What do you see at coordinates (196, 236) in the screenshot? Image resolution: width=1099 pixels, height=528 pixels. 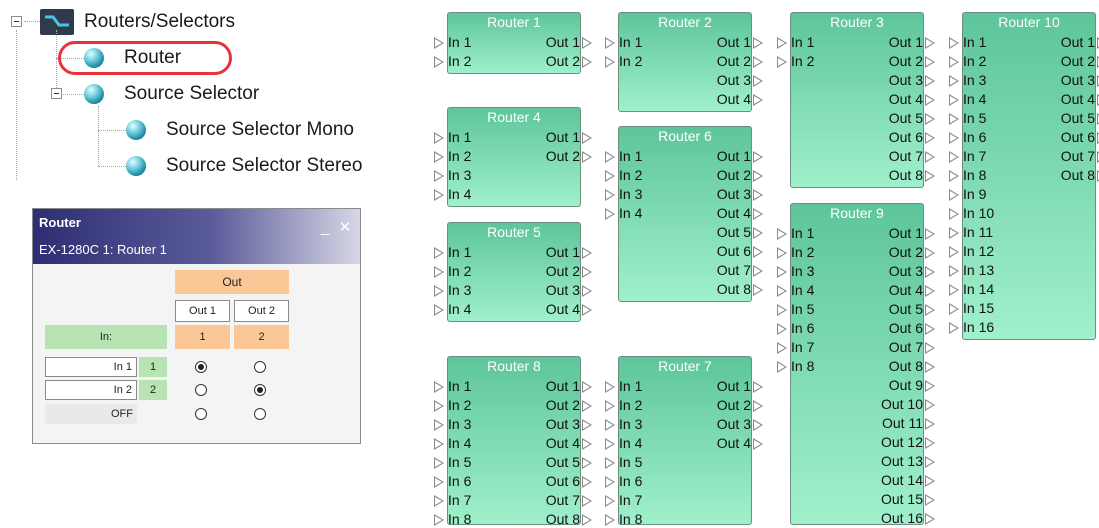 I see `dialog-title-bar: Router EX-1280C 1: Router 1 _ ✕` at bounding box center [196, 236].